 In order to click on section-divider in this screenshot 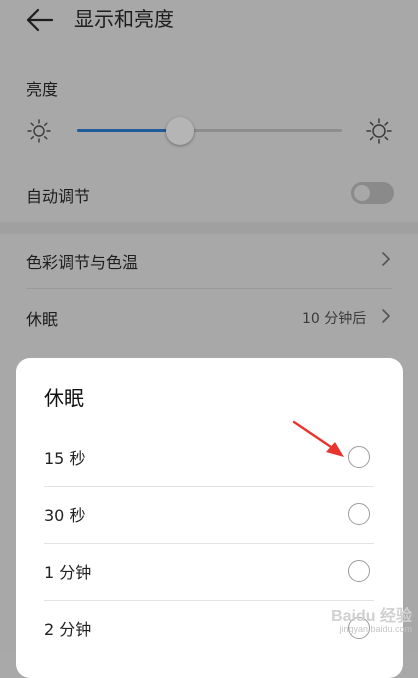, I will do `click(209, 228)`.